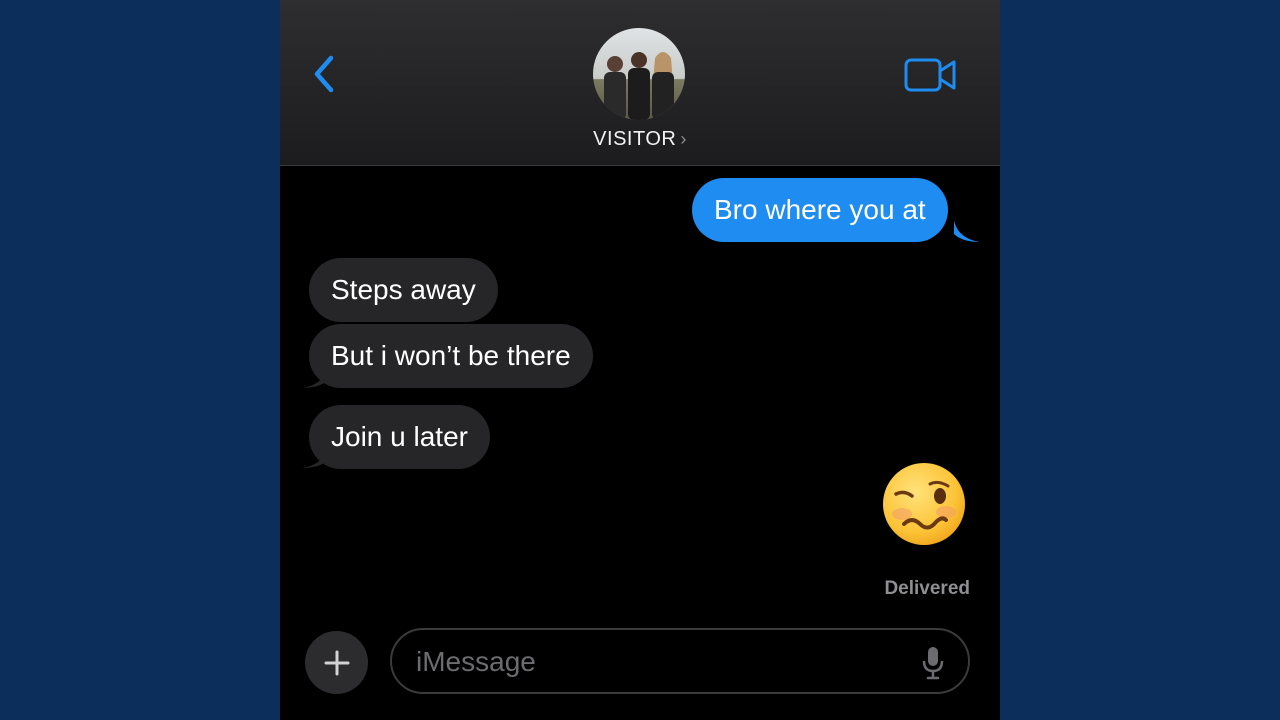  I want to click on contact-avatar, so click(639, 74).